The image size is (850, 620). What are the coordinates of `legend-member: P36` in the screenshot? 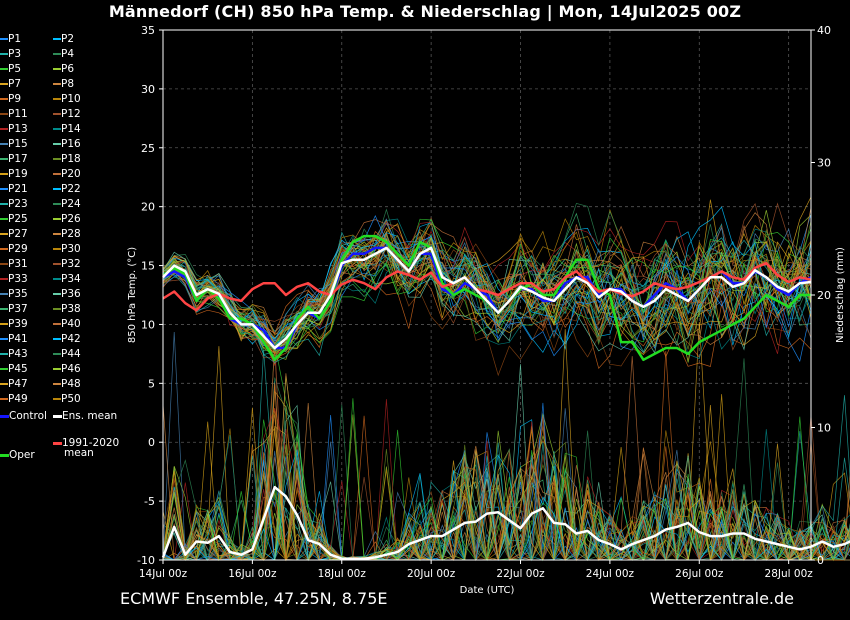 It's located at (67, 294).